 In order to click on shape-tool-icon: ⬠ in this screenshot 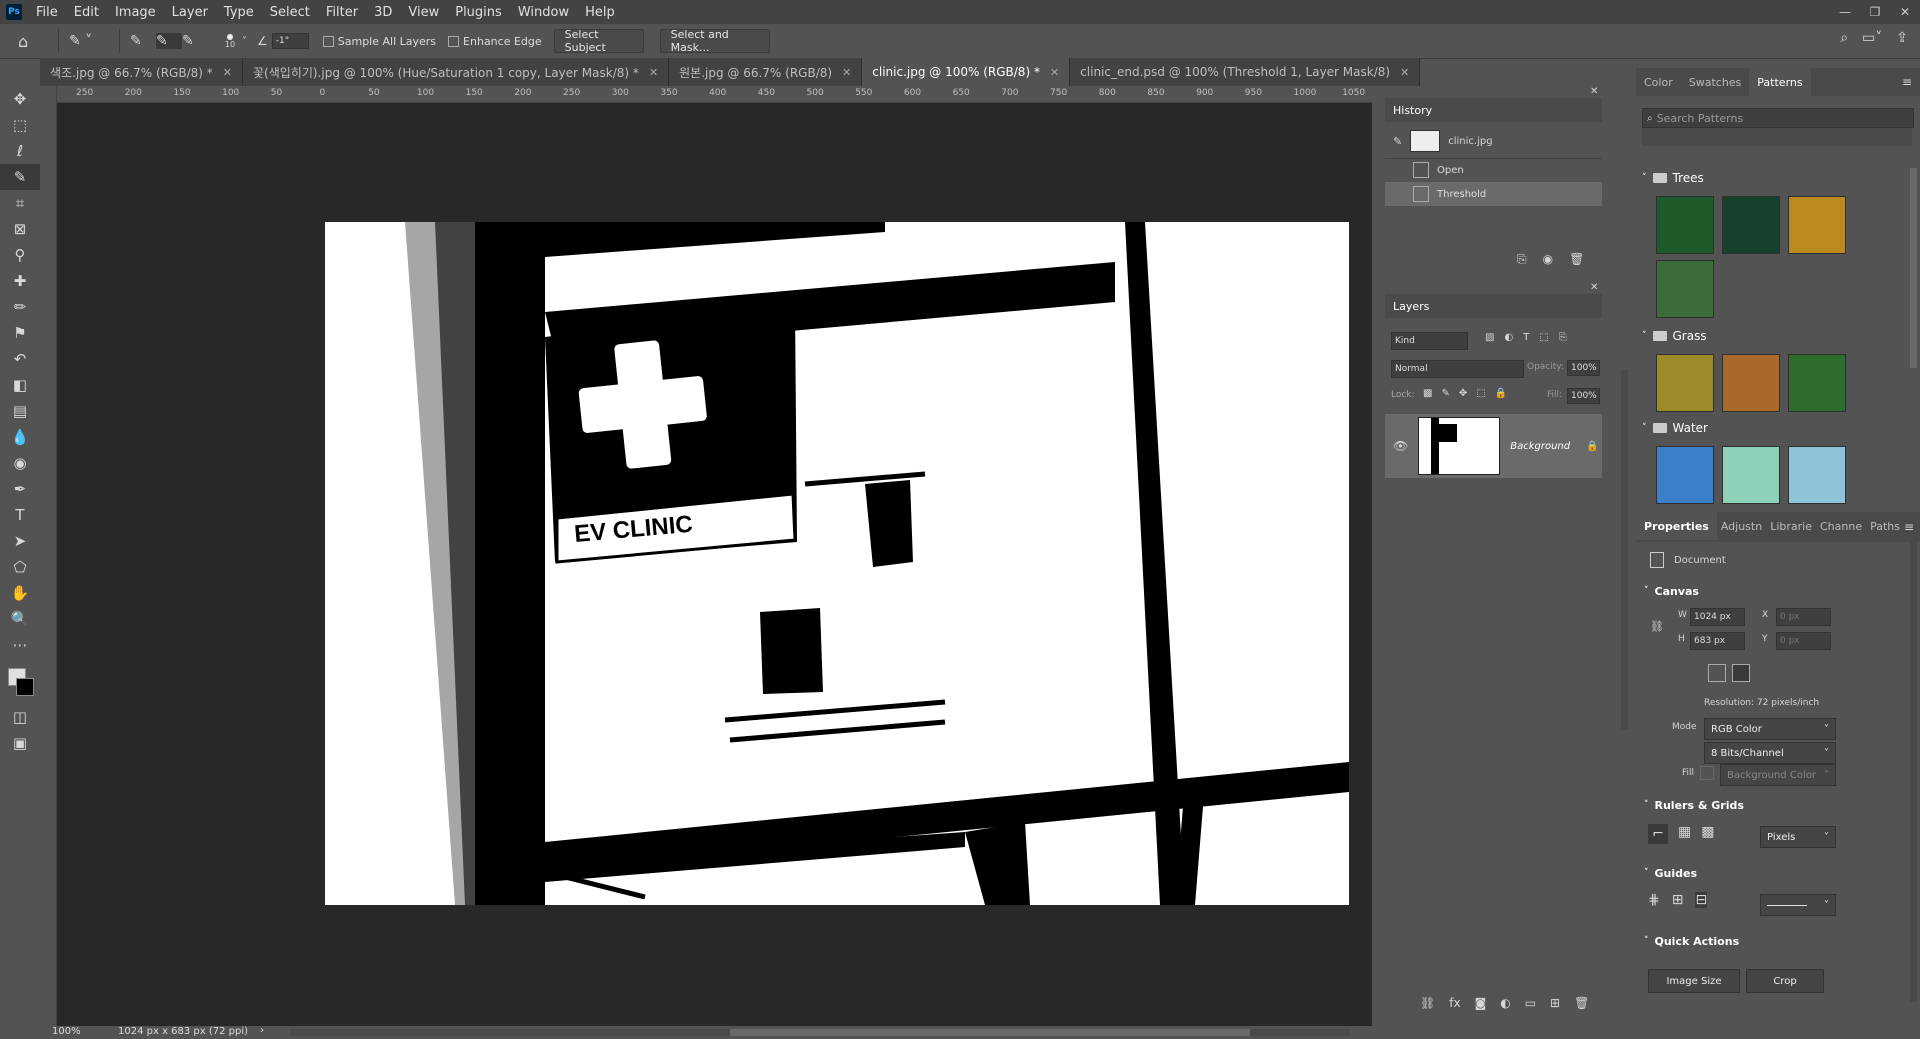, I will do `click(20, 567)`.